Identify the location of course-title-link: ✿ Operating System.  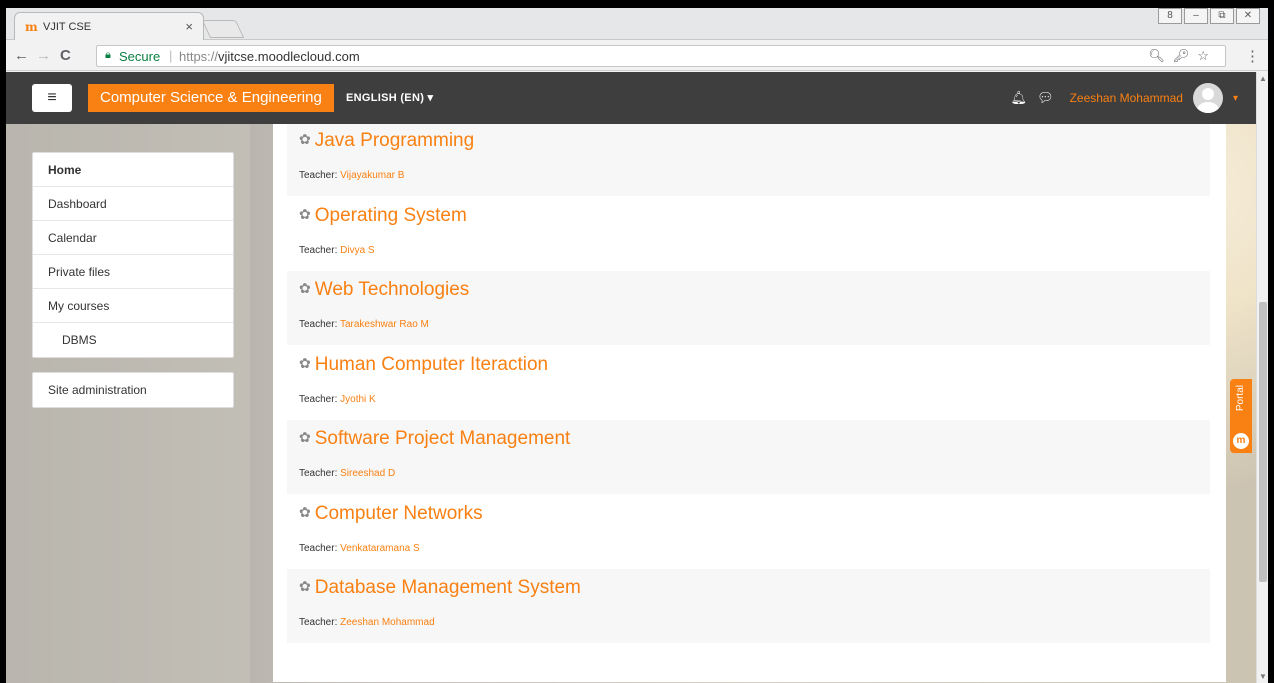
(383, 216).